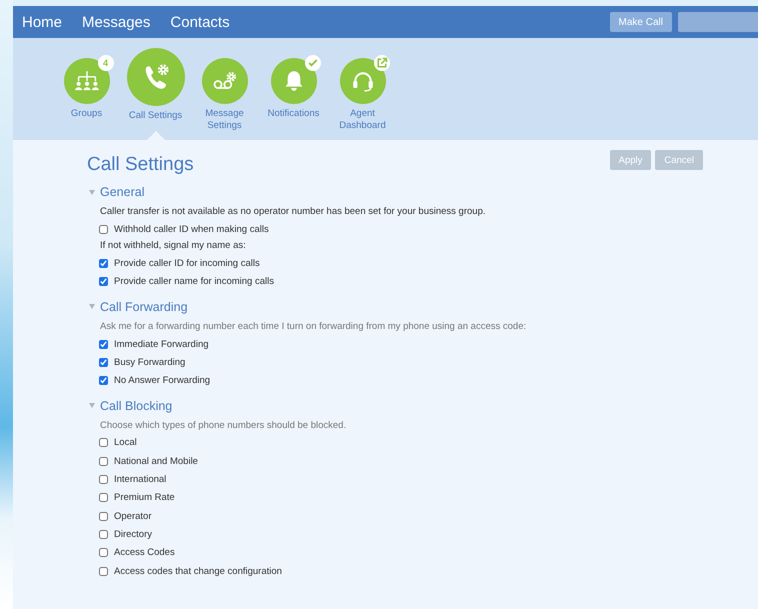 This screenshot has height=609, width=758. Describe the element at coordinates (133, 534) in the screenshot. I see `checkbox-label: Directory` at that location.